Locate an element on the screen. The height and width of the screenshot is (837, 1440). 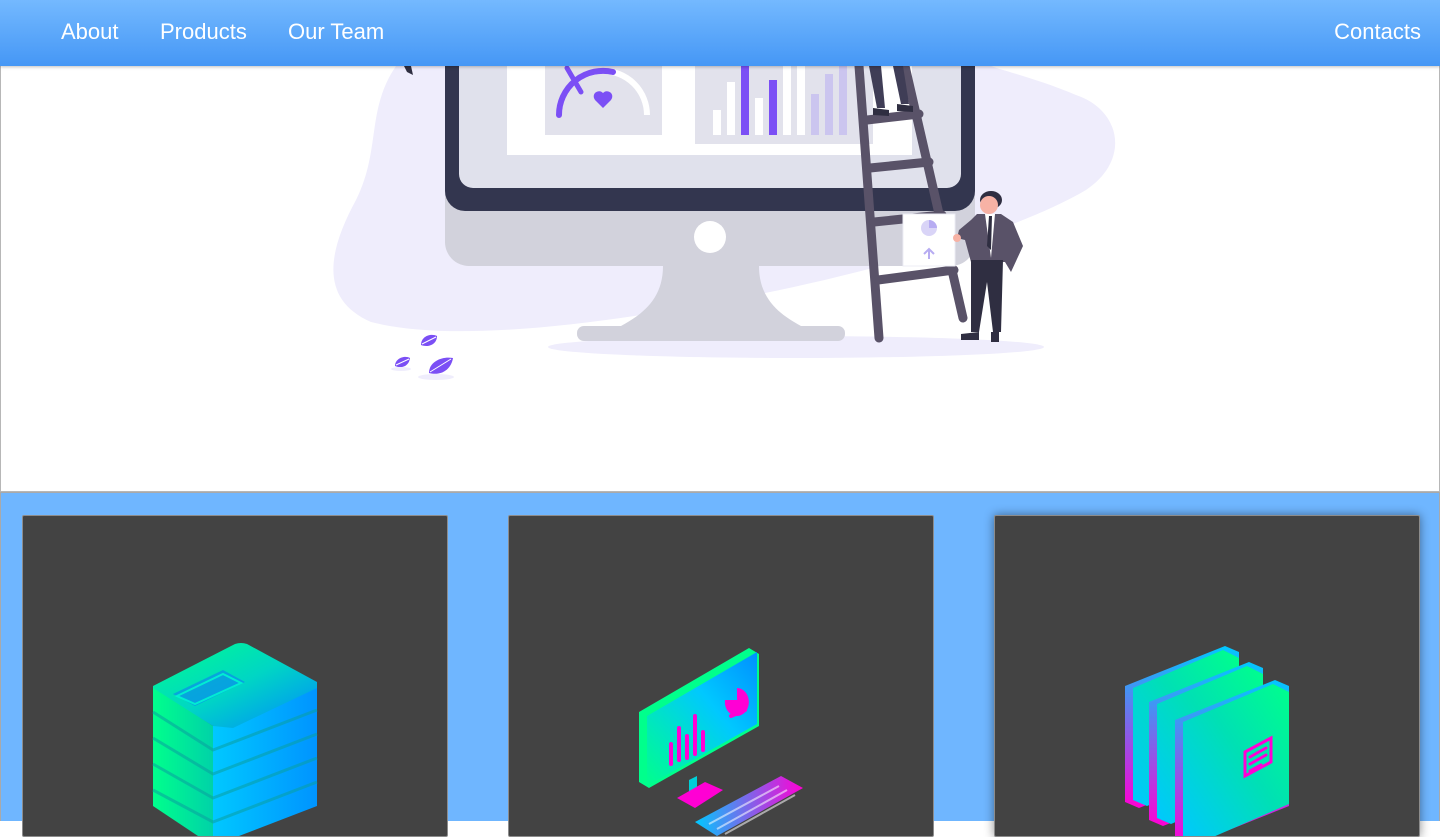
server-icon is located at coordinates (235, 739).